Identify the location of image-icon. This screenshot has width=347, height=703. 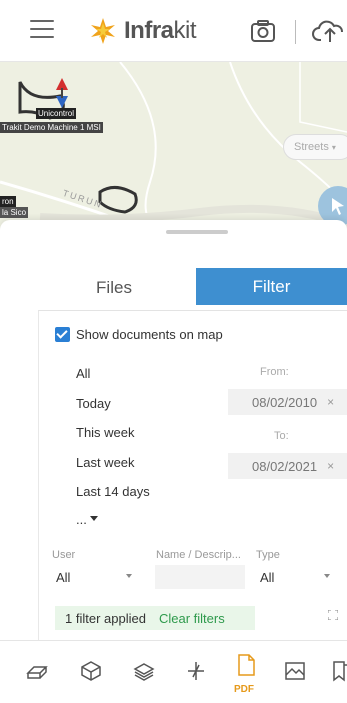
(295, 671).